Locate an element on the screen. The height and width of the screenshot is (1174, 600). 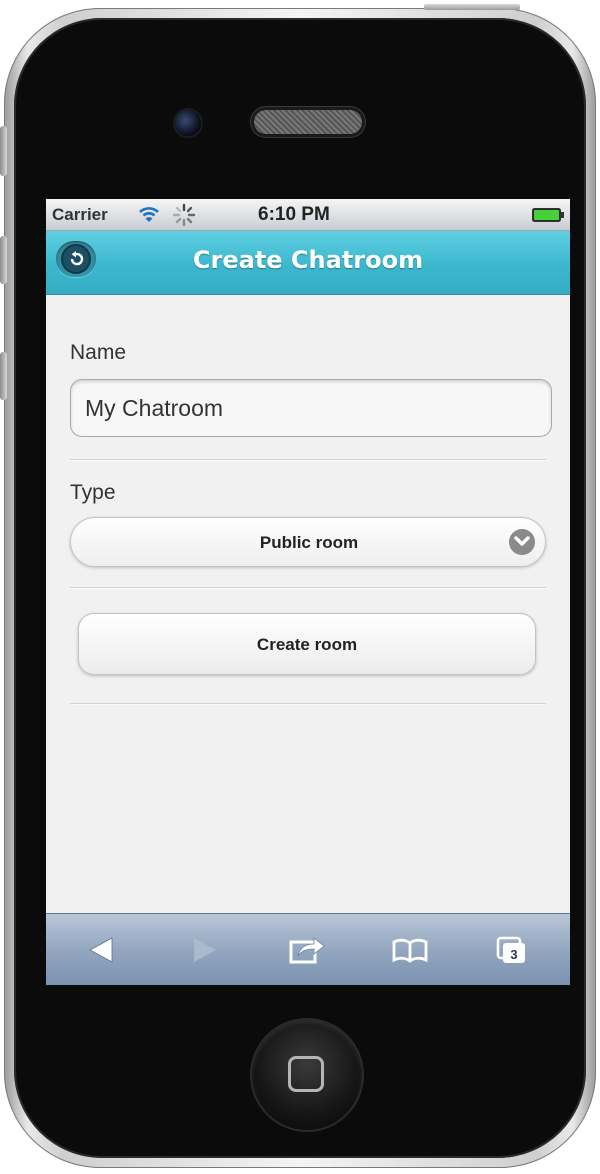
share-icon is located at coordinates (306, 950).